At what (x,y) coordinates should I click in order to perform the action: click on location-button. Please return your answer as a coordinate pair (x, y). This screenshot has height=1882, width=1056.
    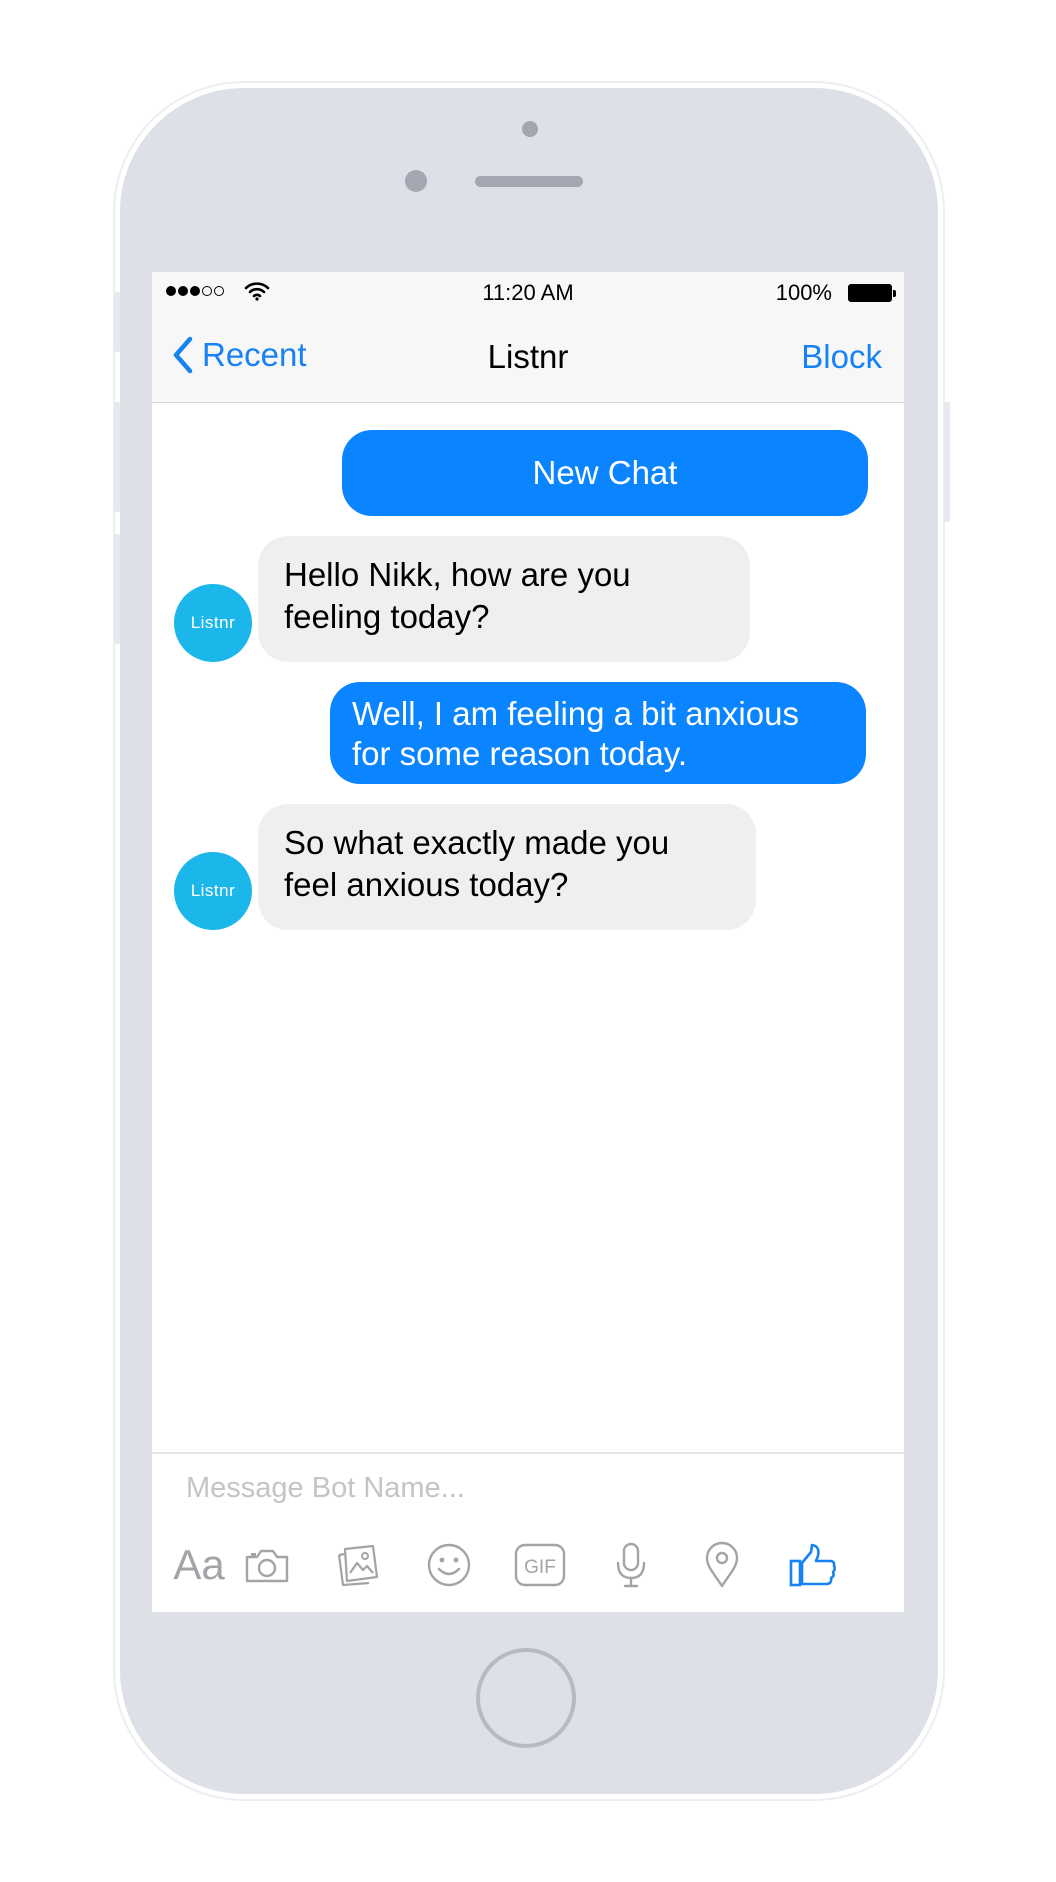
    Looking at the image, I should click on (722, 1565).